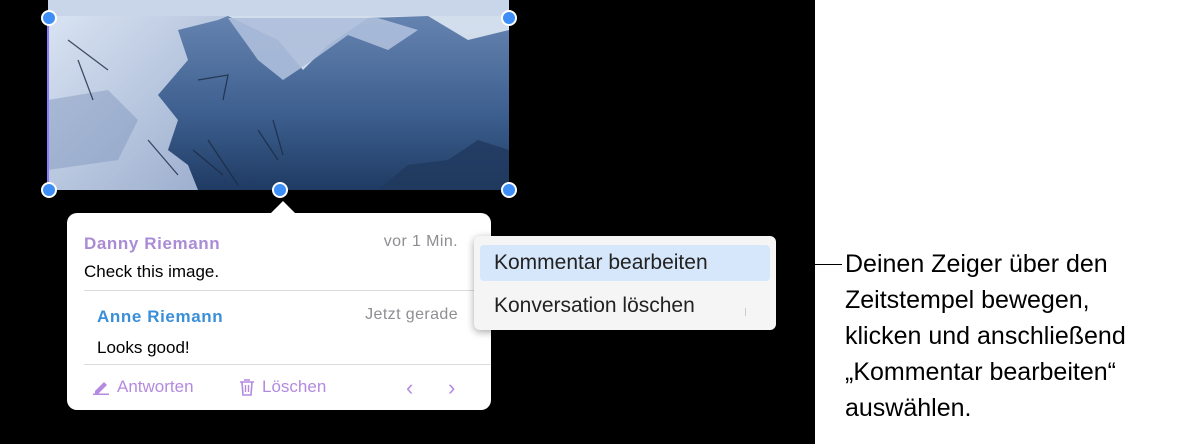 The width and height of the screenshot is (1184, 444). Describe the element at coordinates (809, 264) in the screenshot. I see `callout-line` at that location.